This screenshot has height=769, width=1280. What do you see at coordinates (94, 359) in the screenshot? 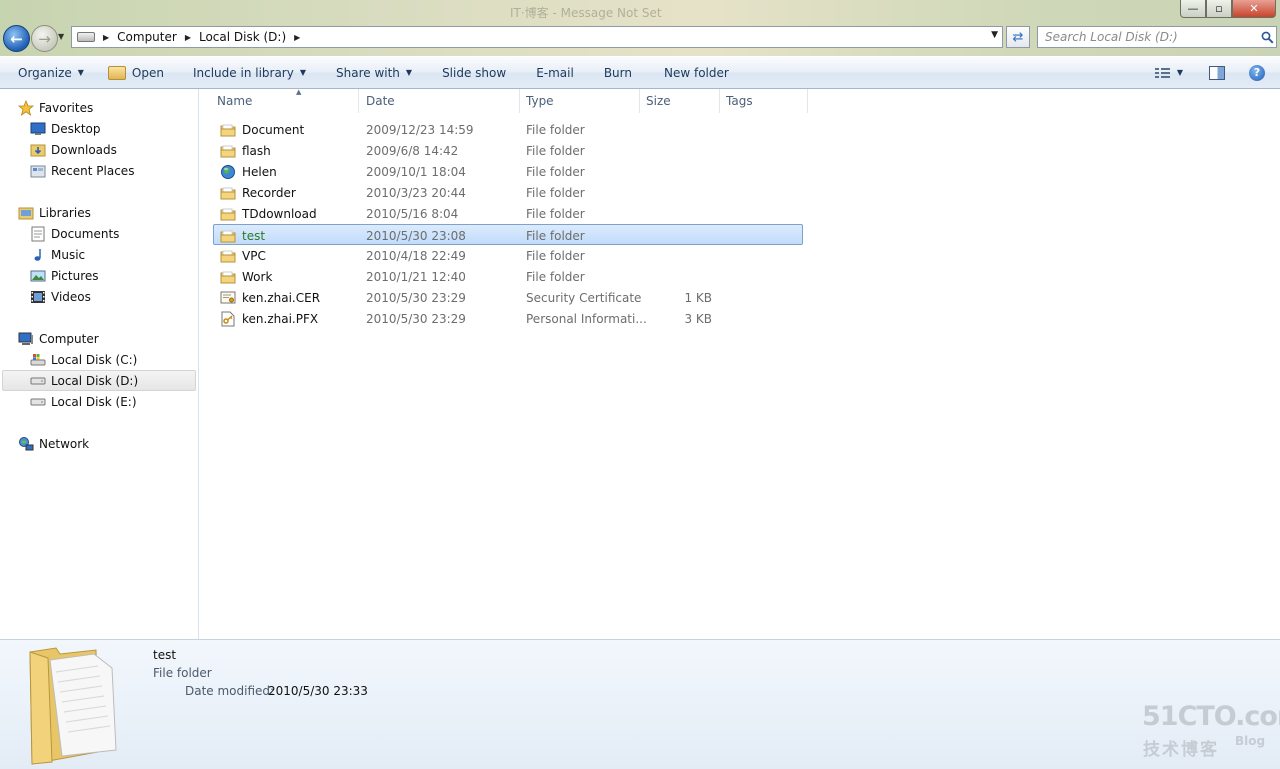
I see `nav-item-label: Local Disk (C:)` at bounding box center [94, 359].